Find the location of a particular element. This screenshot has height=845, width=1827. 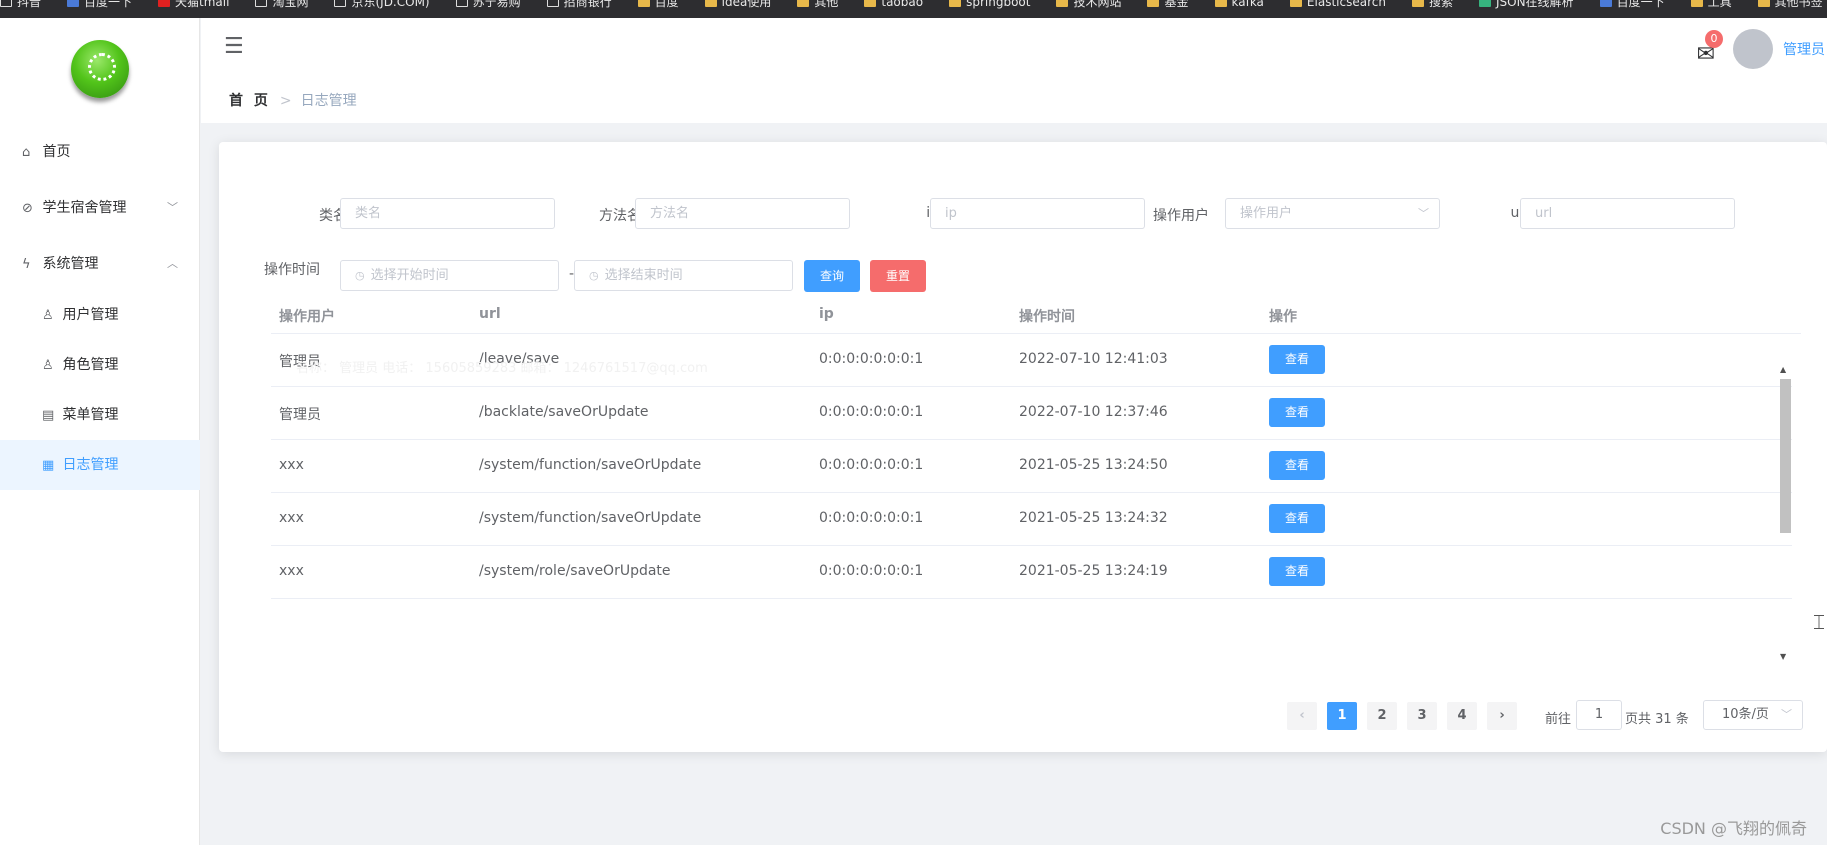

next-page-icon: › is located at coordinates (1502, 716).